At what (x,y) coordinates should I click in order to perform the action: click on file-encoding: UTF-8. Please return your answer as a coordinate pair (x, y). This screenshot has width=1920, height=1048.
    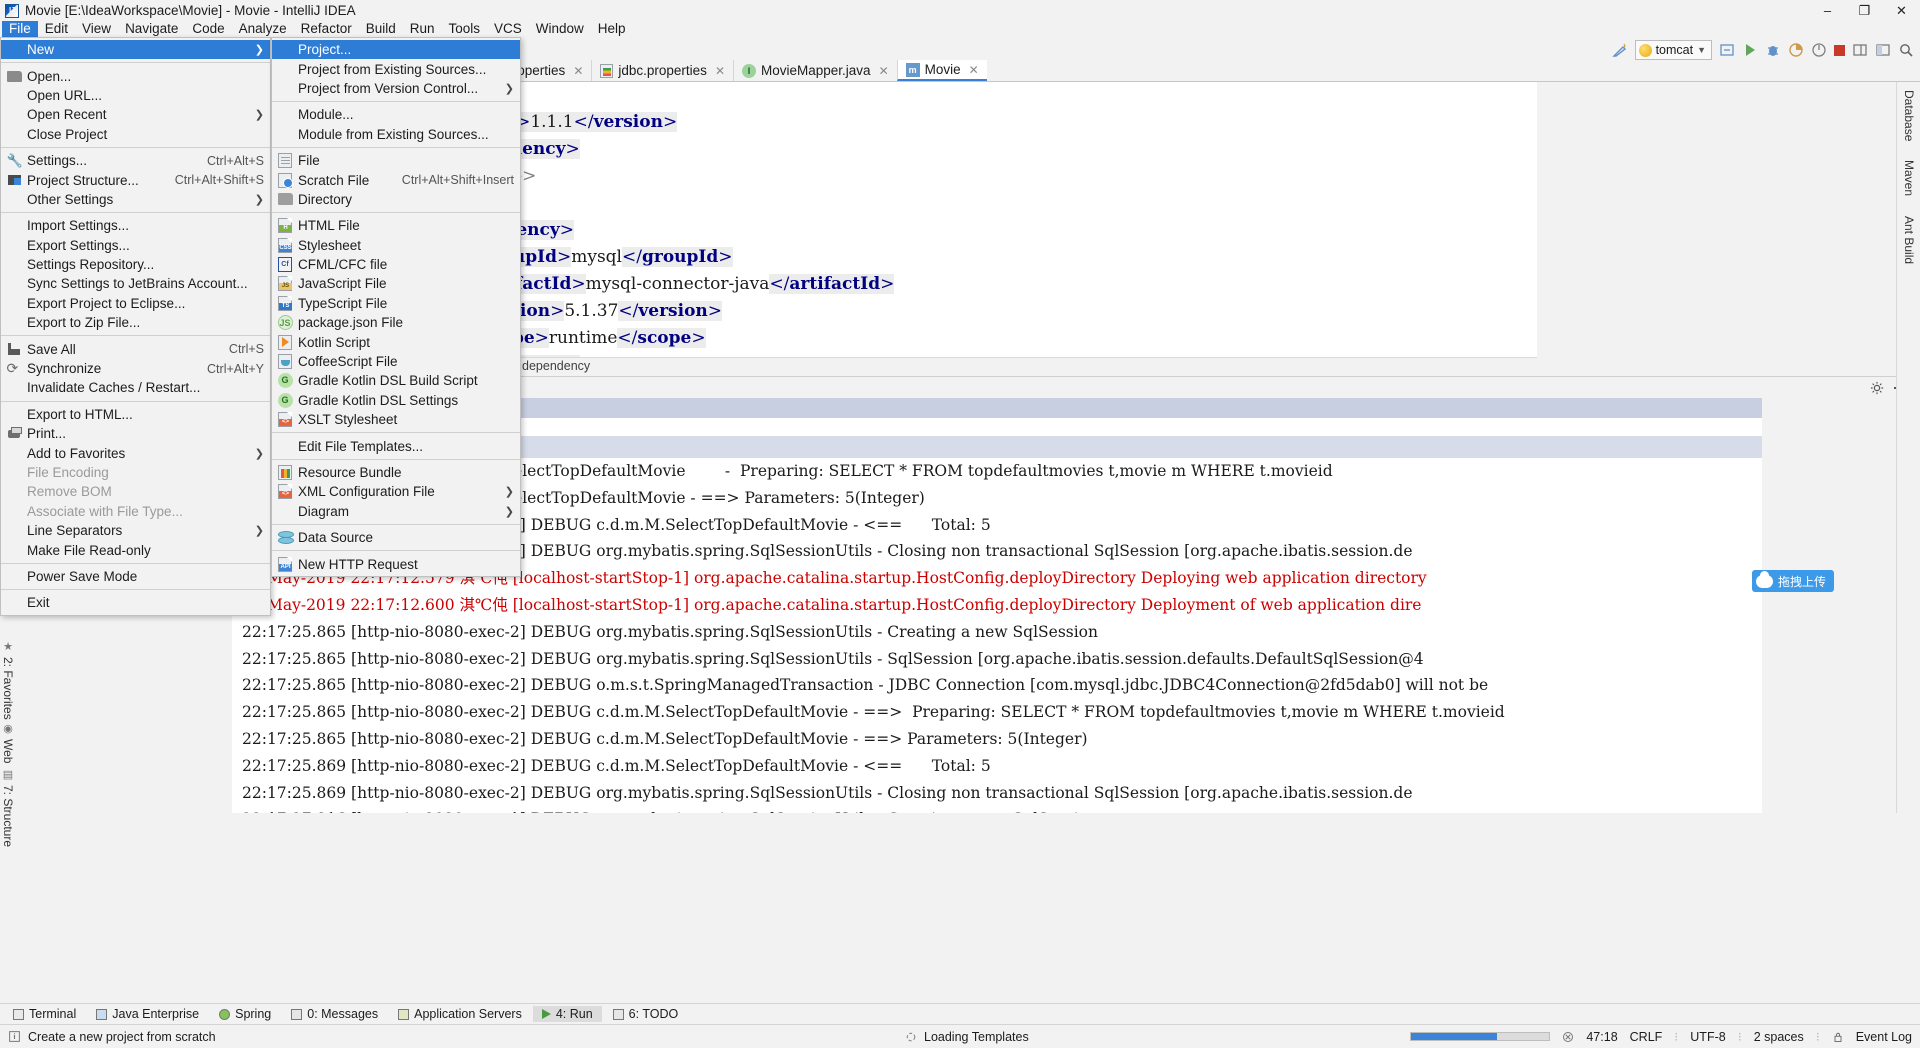
    Looking at the image, I should click on (1707, 1037).